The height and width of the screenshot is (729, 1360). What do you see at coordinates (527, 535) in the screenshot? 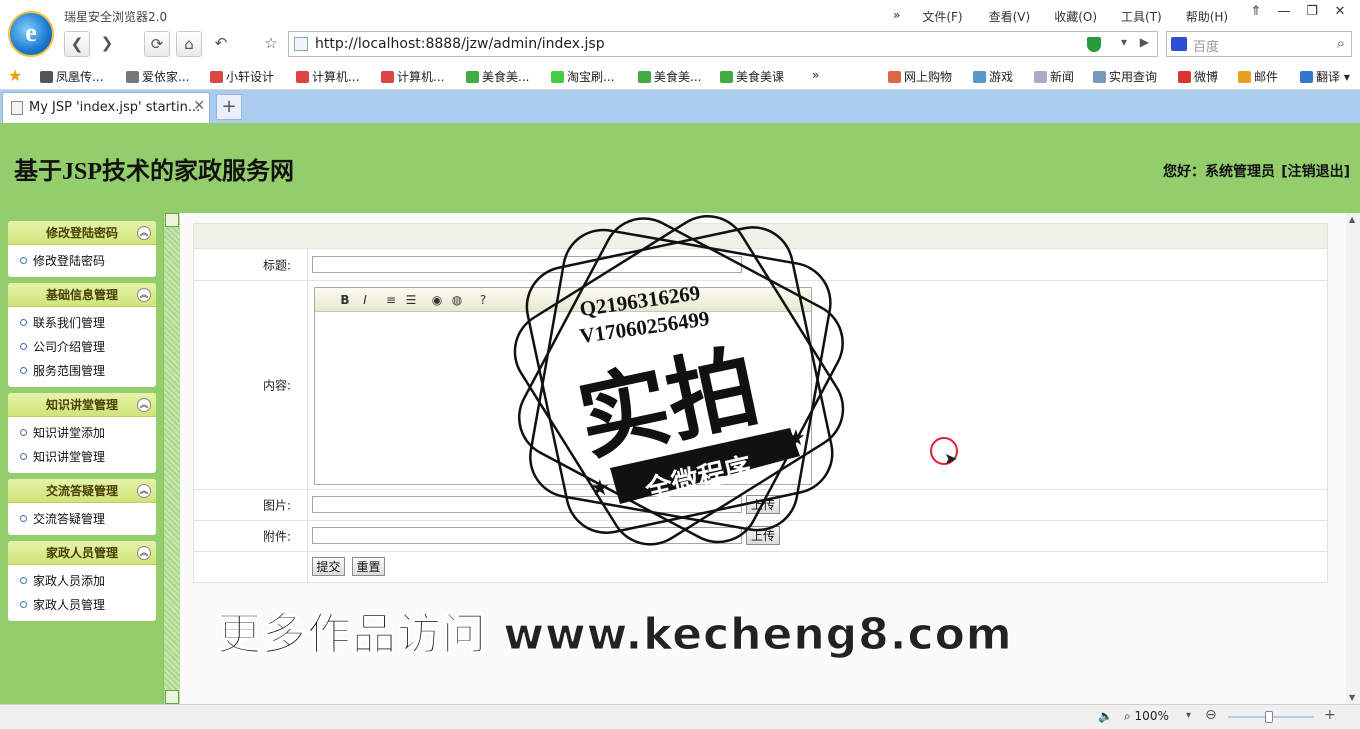
I see `attachment-path-input` at bounding box center [527, 535].